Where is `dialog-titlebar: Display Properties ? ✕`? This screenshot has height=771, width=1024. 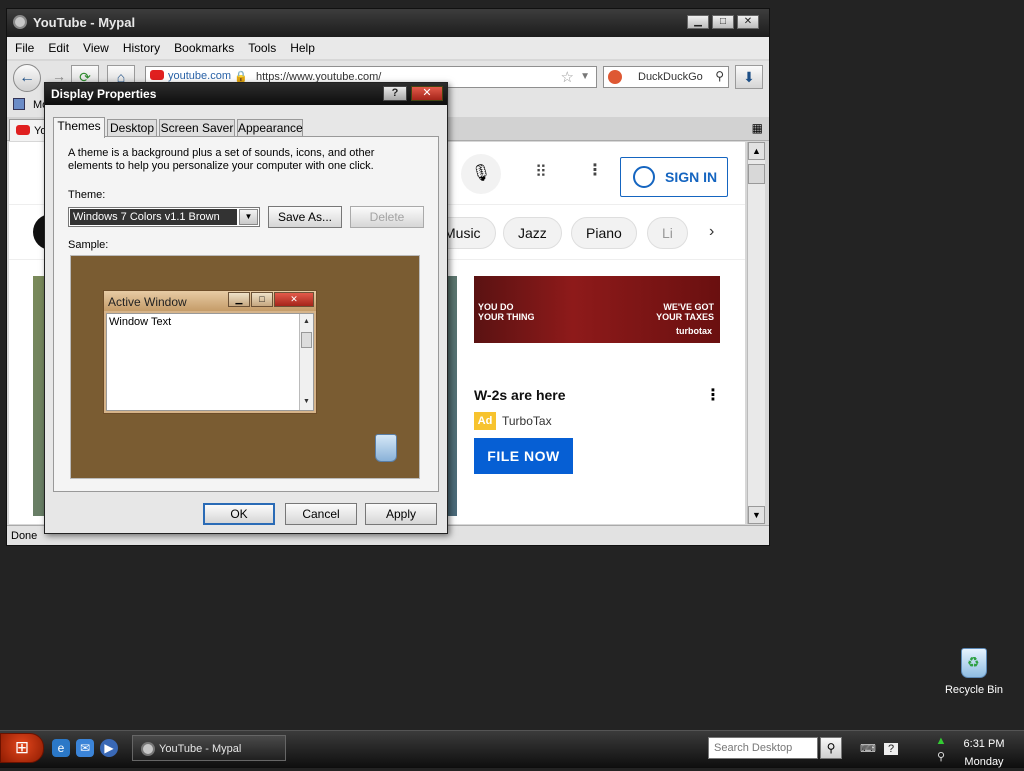 dialog-titlebar: Display Properties ? ✕ is located at coordinates (246, 94).